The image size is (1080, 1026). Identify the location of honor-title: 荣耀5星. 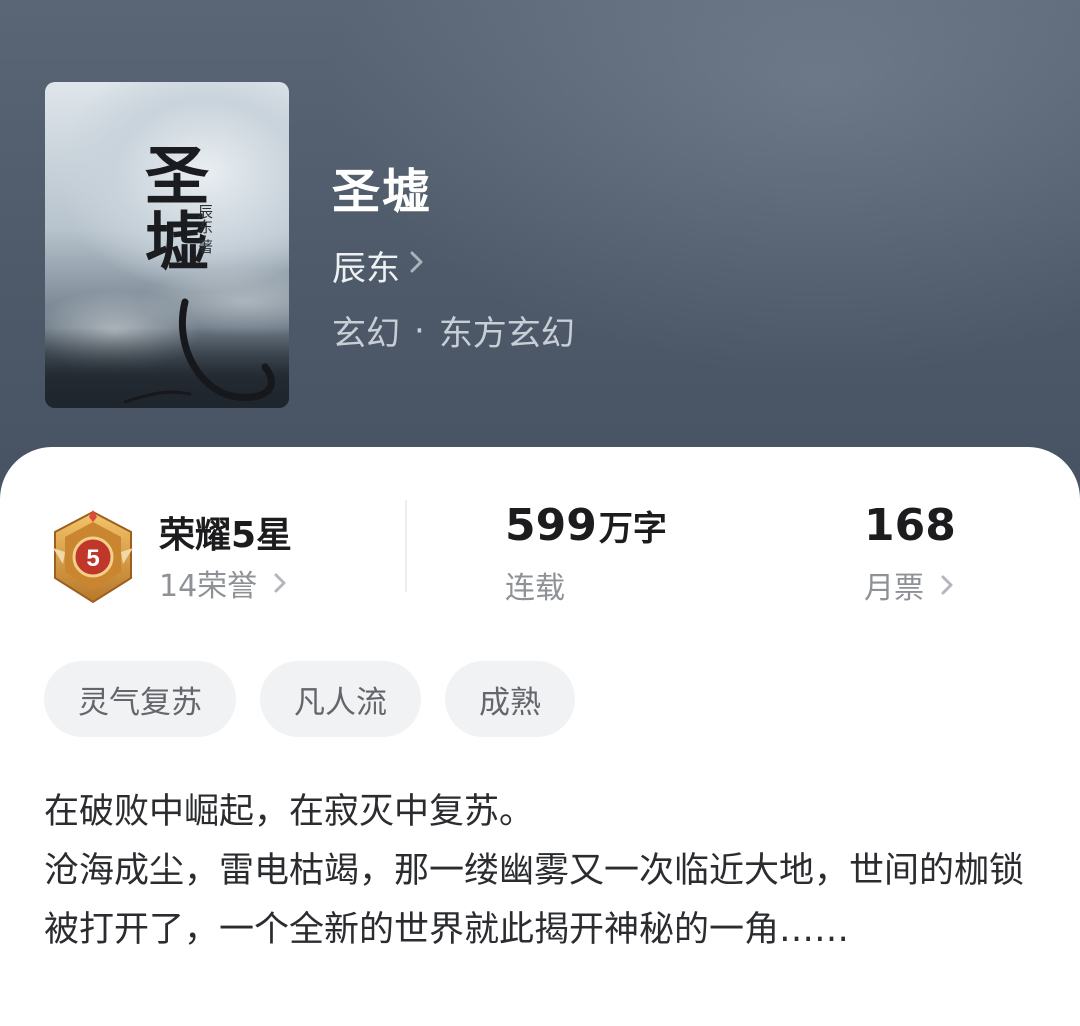
(226, 535).